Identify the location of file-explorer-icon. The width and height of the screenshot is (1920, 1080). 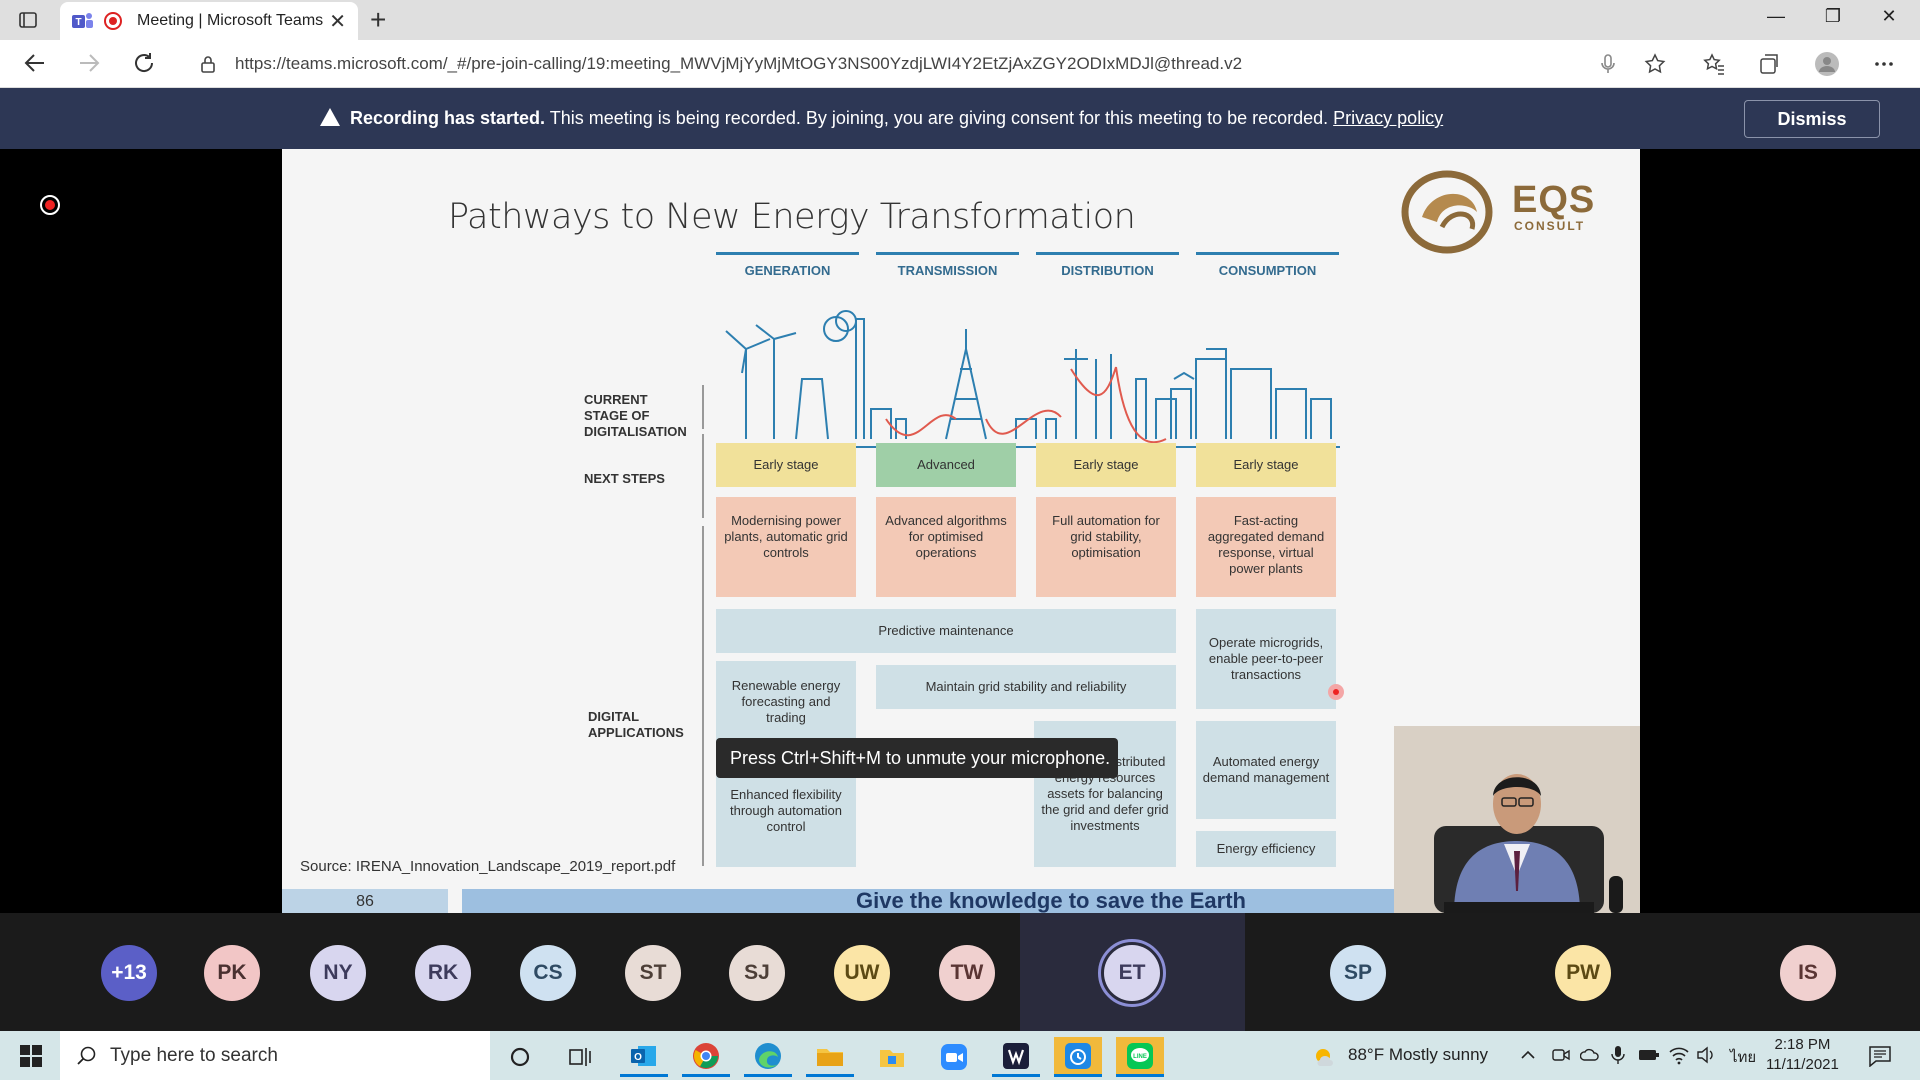
(830, 1057).